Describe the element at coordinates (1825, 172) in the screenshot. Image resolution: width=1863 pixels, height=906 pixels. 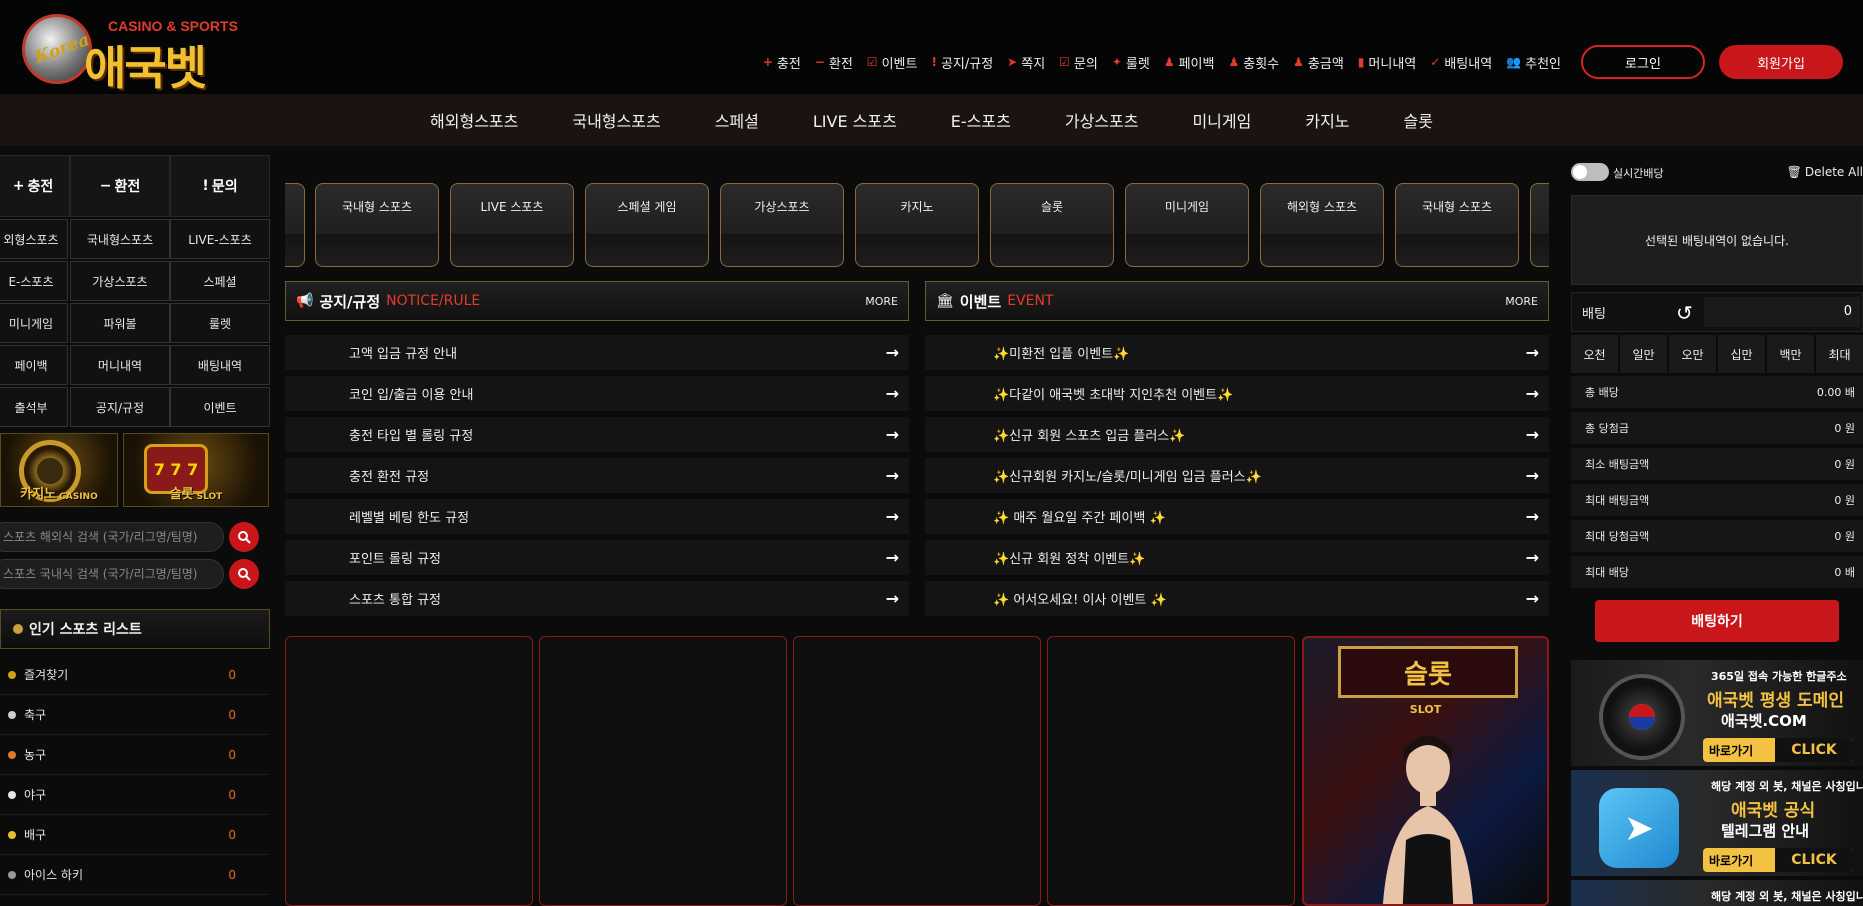
I see `delete-all-button: 🗑 Delete All` at that location.